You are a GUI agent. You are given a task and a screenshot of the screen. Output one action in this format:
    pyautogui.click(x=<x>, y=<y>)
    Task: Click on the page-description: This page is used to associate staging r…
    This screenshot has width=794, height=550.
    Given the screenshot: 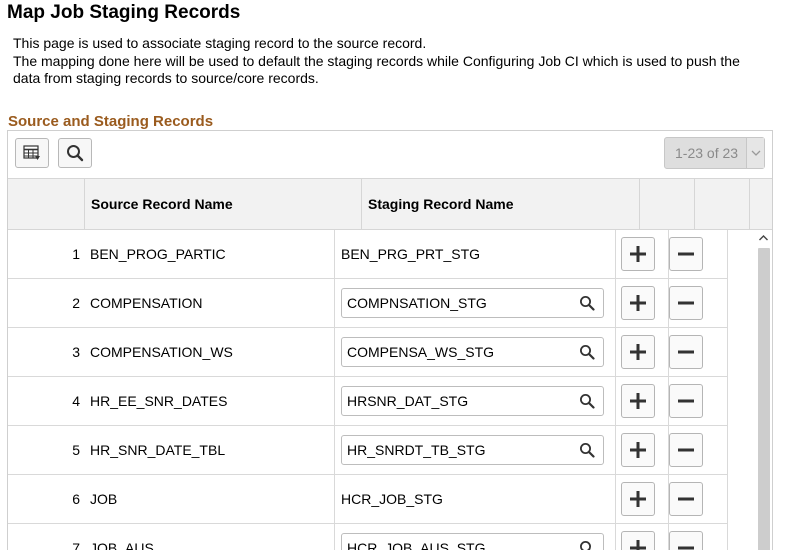 What is the action you would take?
    pyautogui.click(x=398, y=61)
    